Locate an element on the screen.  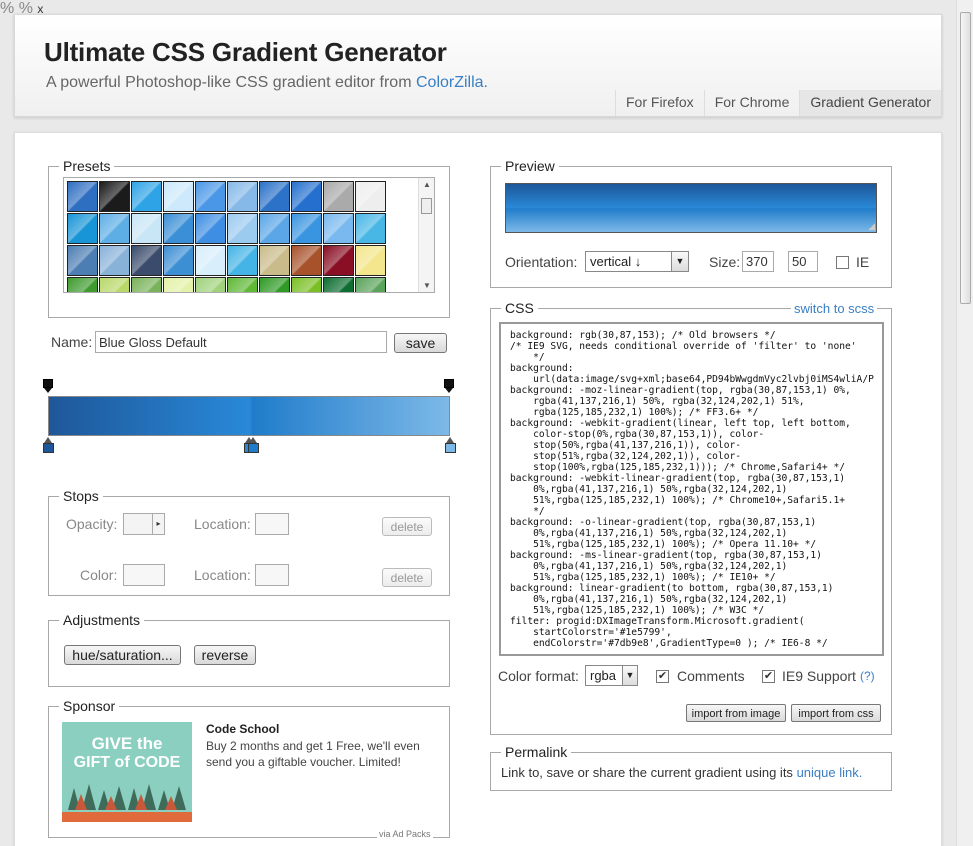
delete-opacity-stop-button: delete is located at coordinates (407, 526).